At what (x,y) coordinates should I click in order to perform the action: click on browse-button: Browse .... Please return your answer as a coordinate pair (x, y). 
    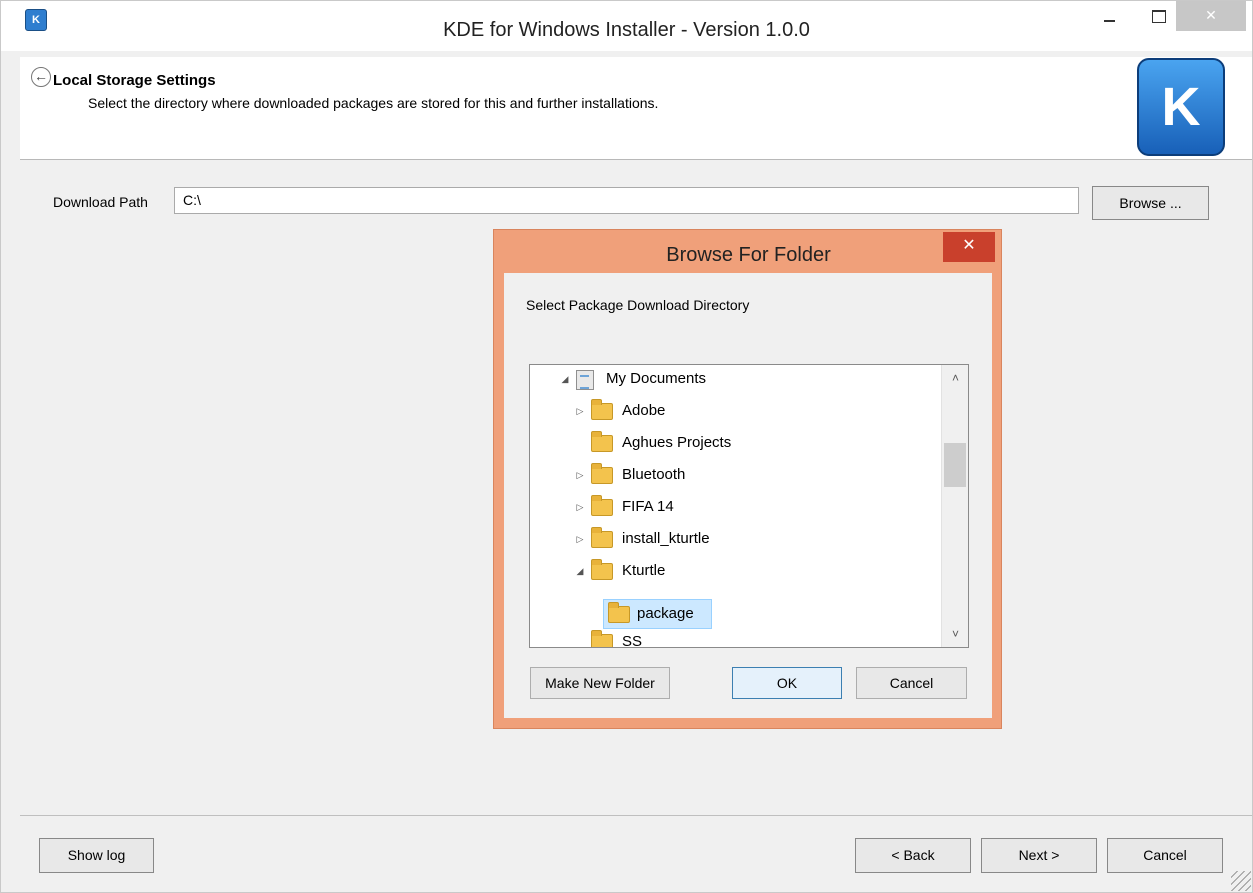
    Looking at the image, I should click on (1150, 203).